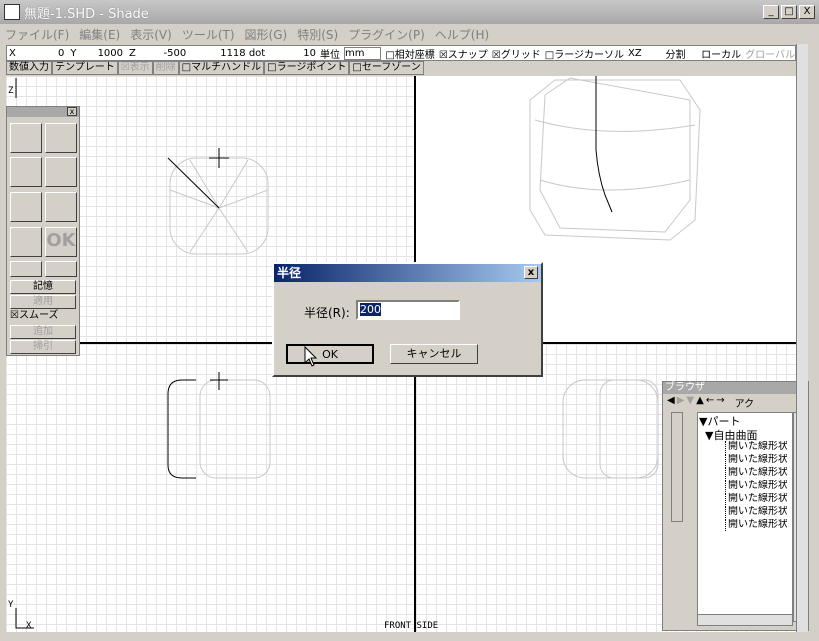 The height and width of the screenshot is (641, 819). Describe the element at coordinates (61, 242) in the screenshot. I see `ok-tool-button: OK` at that location.